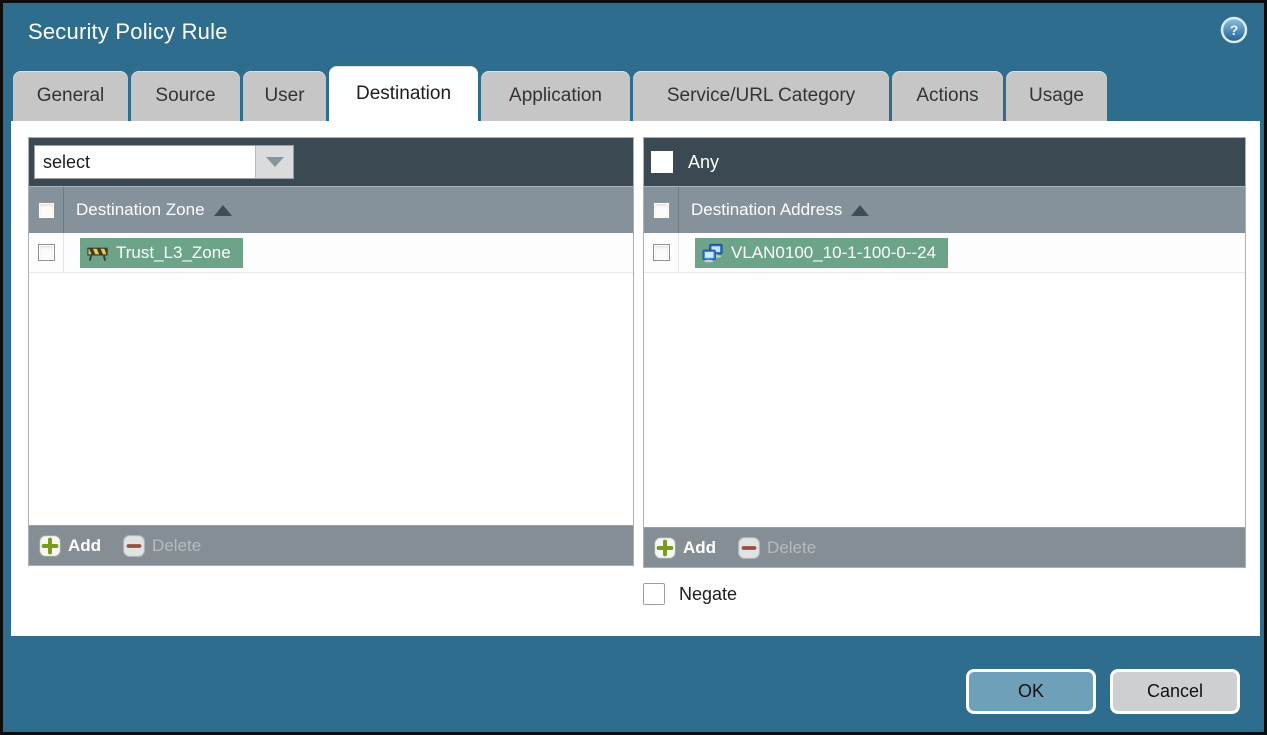 Image resolution: width=1267 pixels, height=735 pixels. I want to click on address-column-header: Destination Address, so click(944, 209).